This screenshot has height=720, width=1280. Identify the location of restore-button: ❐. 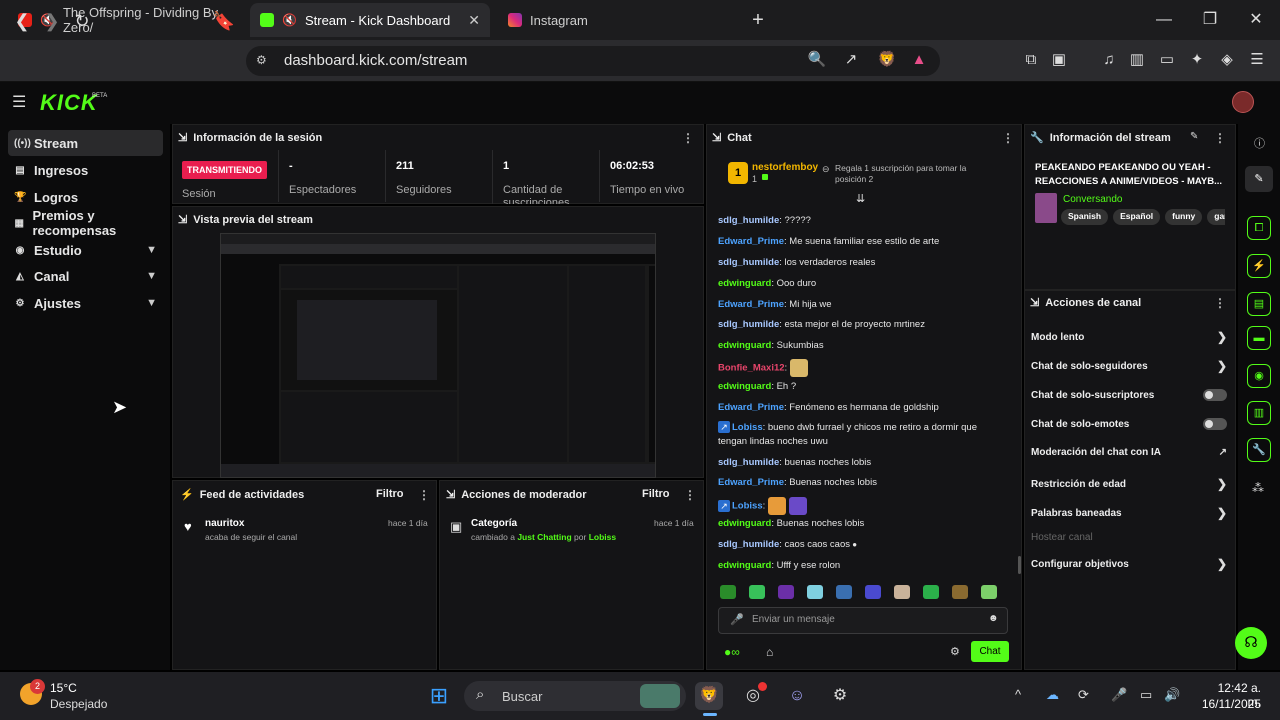
(1210, 20).